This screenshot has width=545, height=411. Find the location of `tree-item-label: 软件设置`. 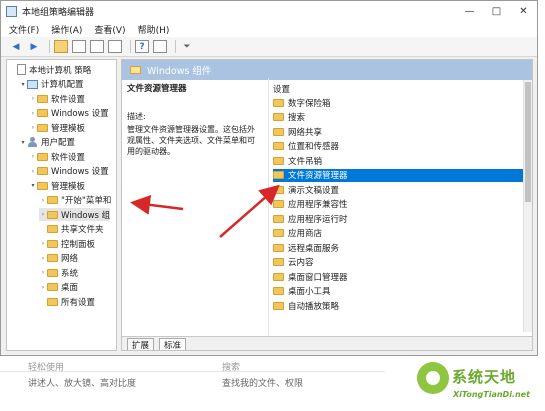

tree-item-label: 软件设置 is located at coordinates (68, 99).